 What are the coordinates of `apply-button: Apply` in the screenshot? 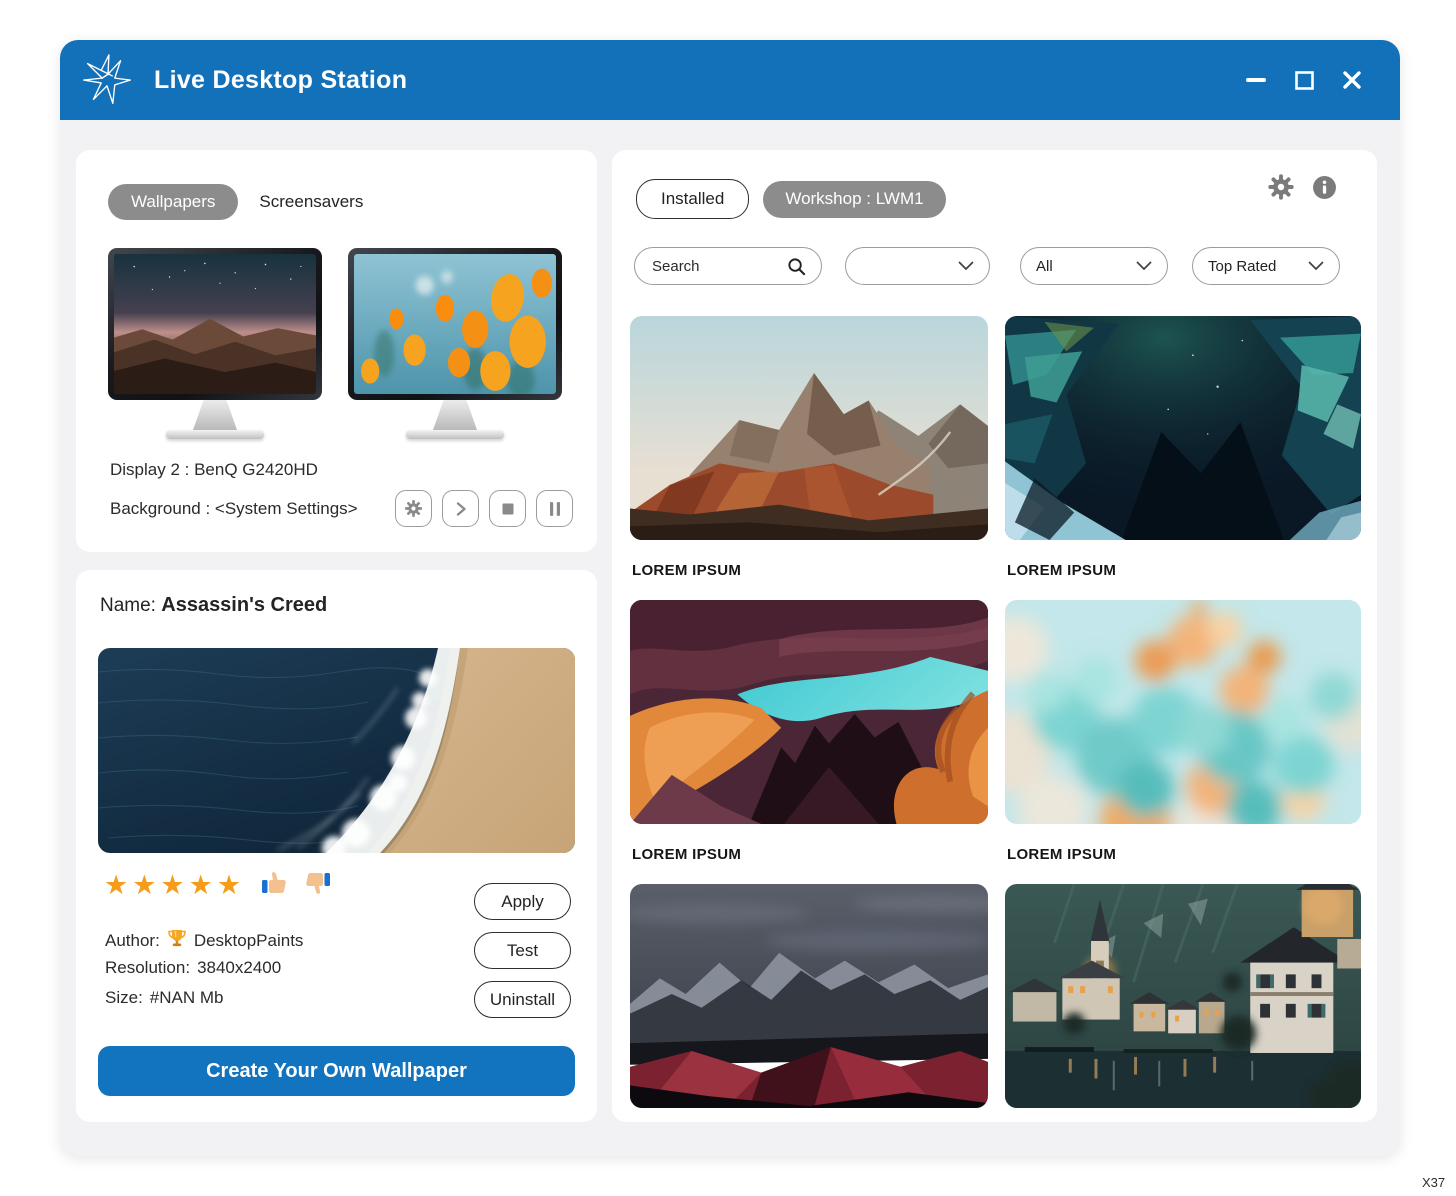 It's located at (522, 901).